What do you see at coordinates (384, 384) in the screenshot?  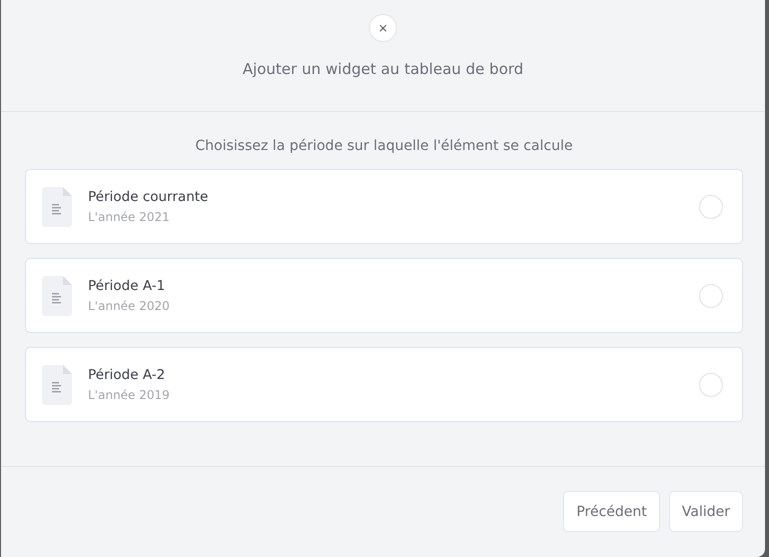 I see `option-card: Période A-2 L'année 2019` at bounding box center [384, 384].